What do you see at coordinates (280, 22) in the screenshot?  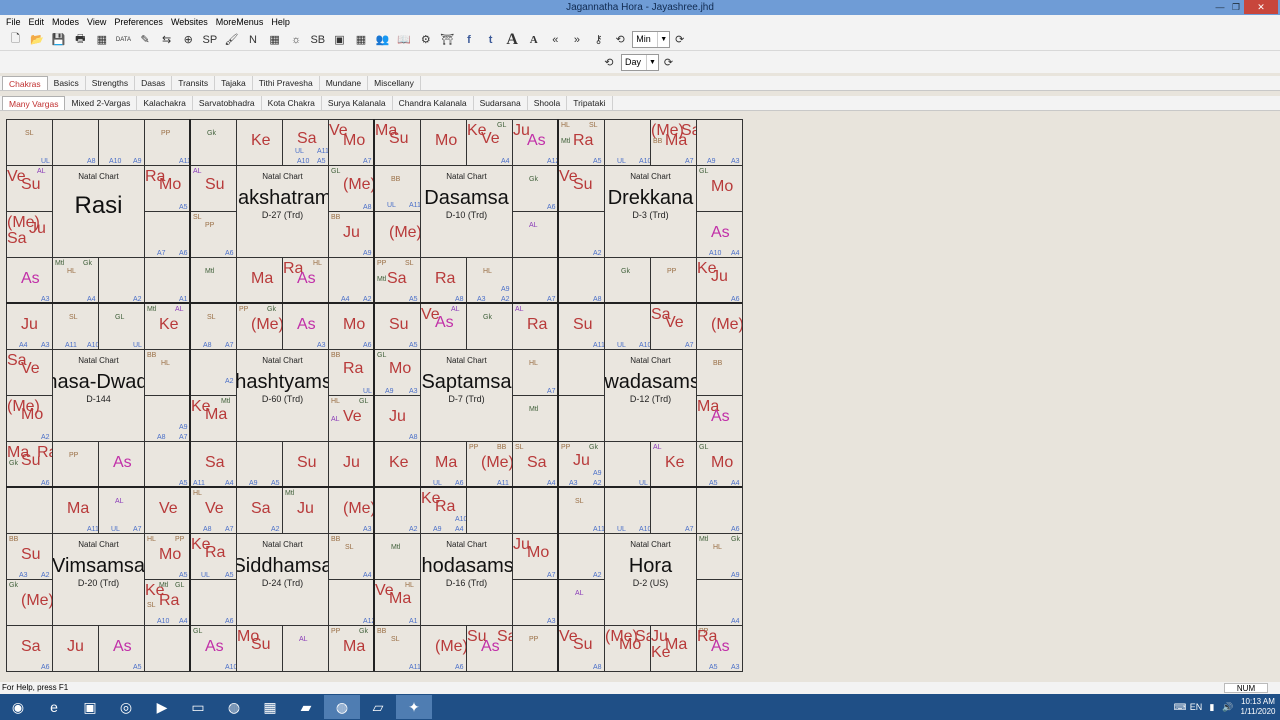 I see `menu-help: Help` at bounding box center [280, 22].